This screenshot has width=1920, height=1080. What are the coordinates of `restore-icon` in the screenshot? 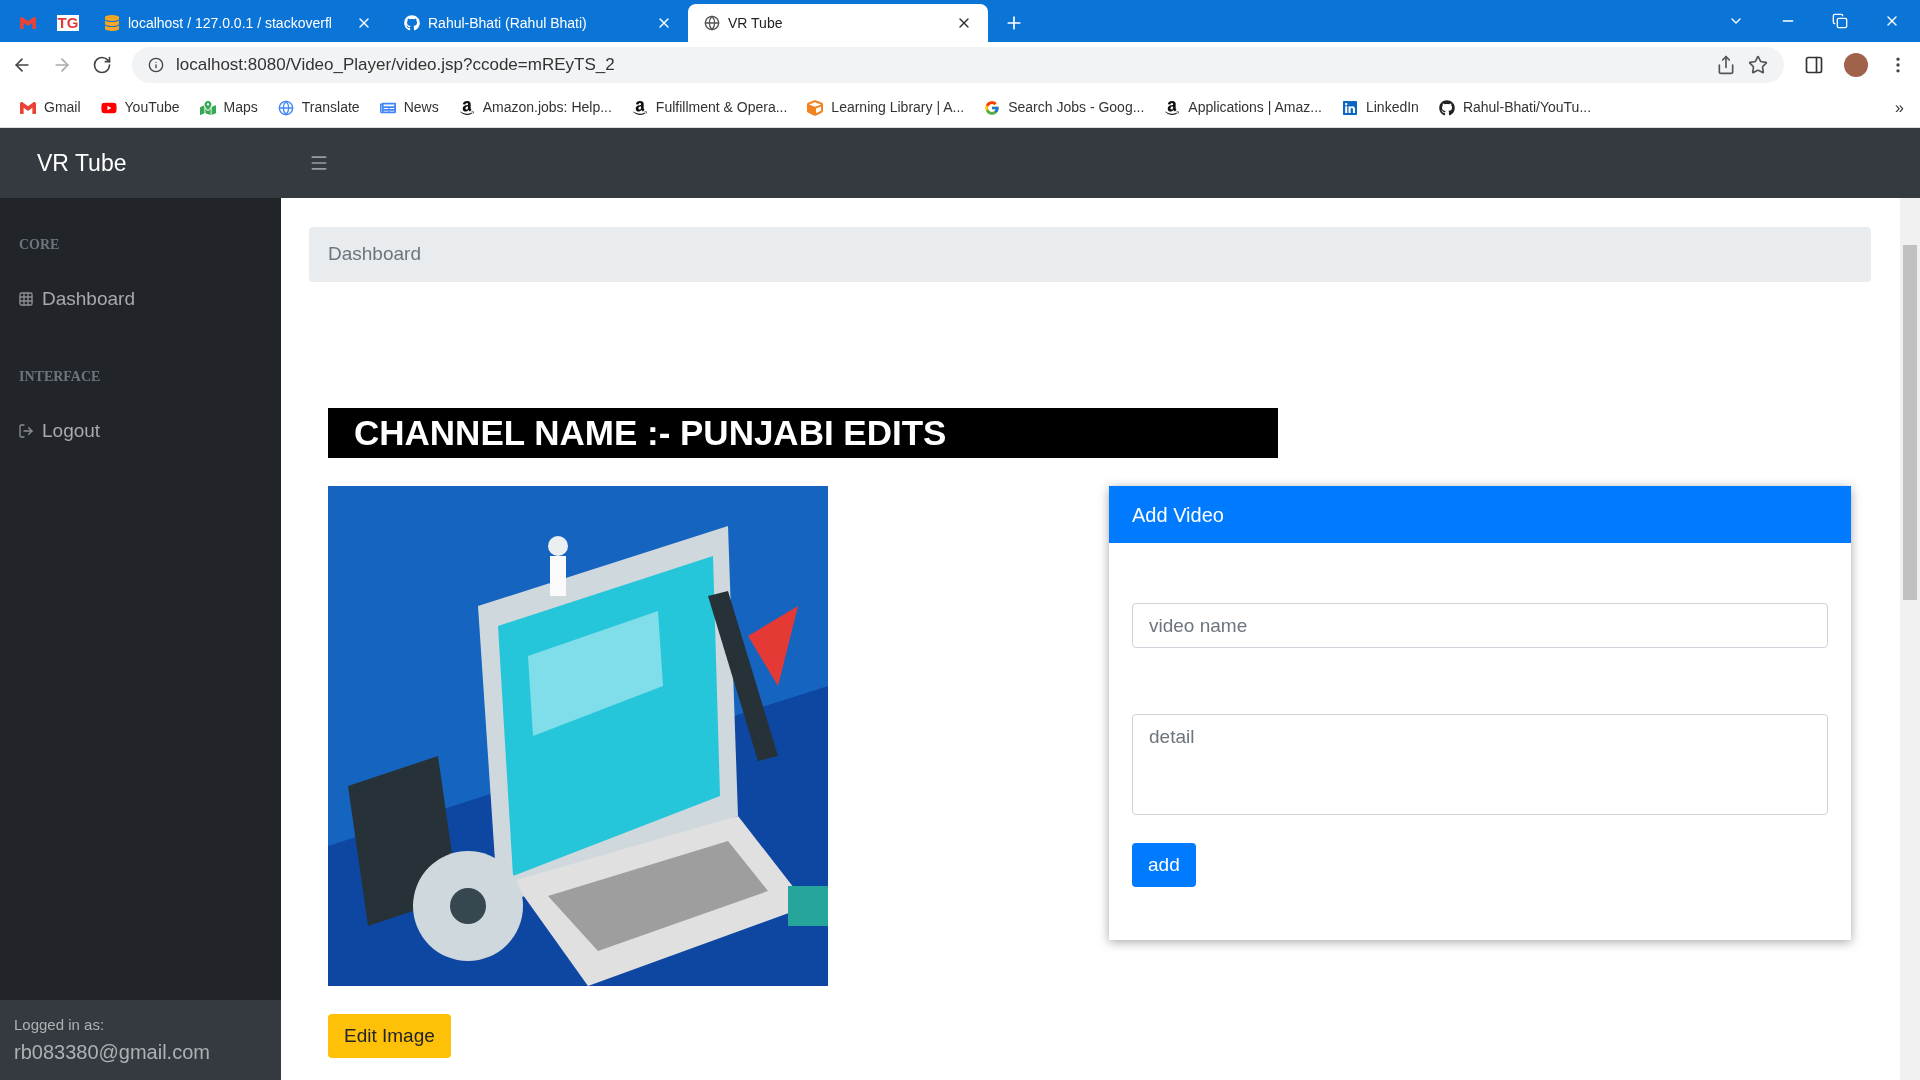 It's located at (1840, 21).